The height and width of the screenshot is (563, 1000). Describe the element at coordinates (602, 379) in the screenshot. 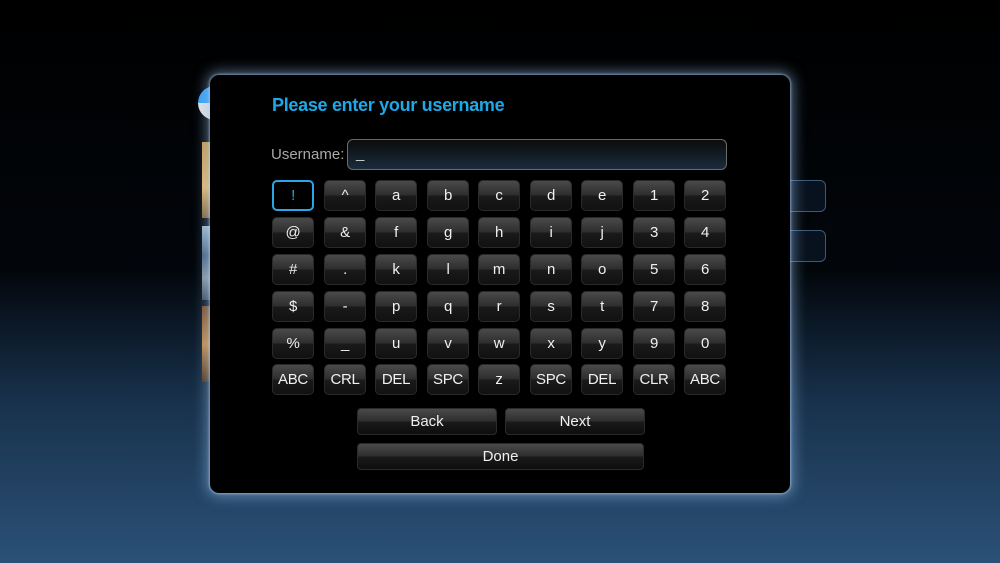

I see `key-5-6: DEL` at that location.